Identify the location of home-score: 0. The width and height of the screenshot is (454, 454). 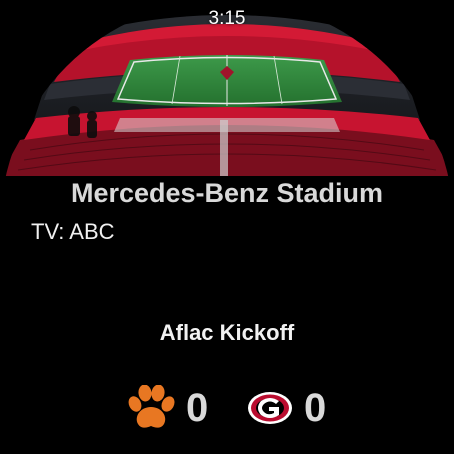
(197, 408).